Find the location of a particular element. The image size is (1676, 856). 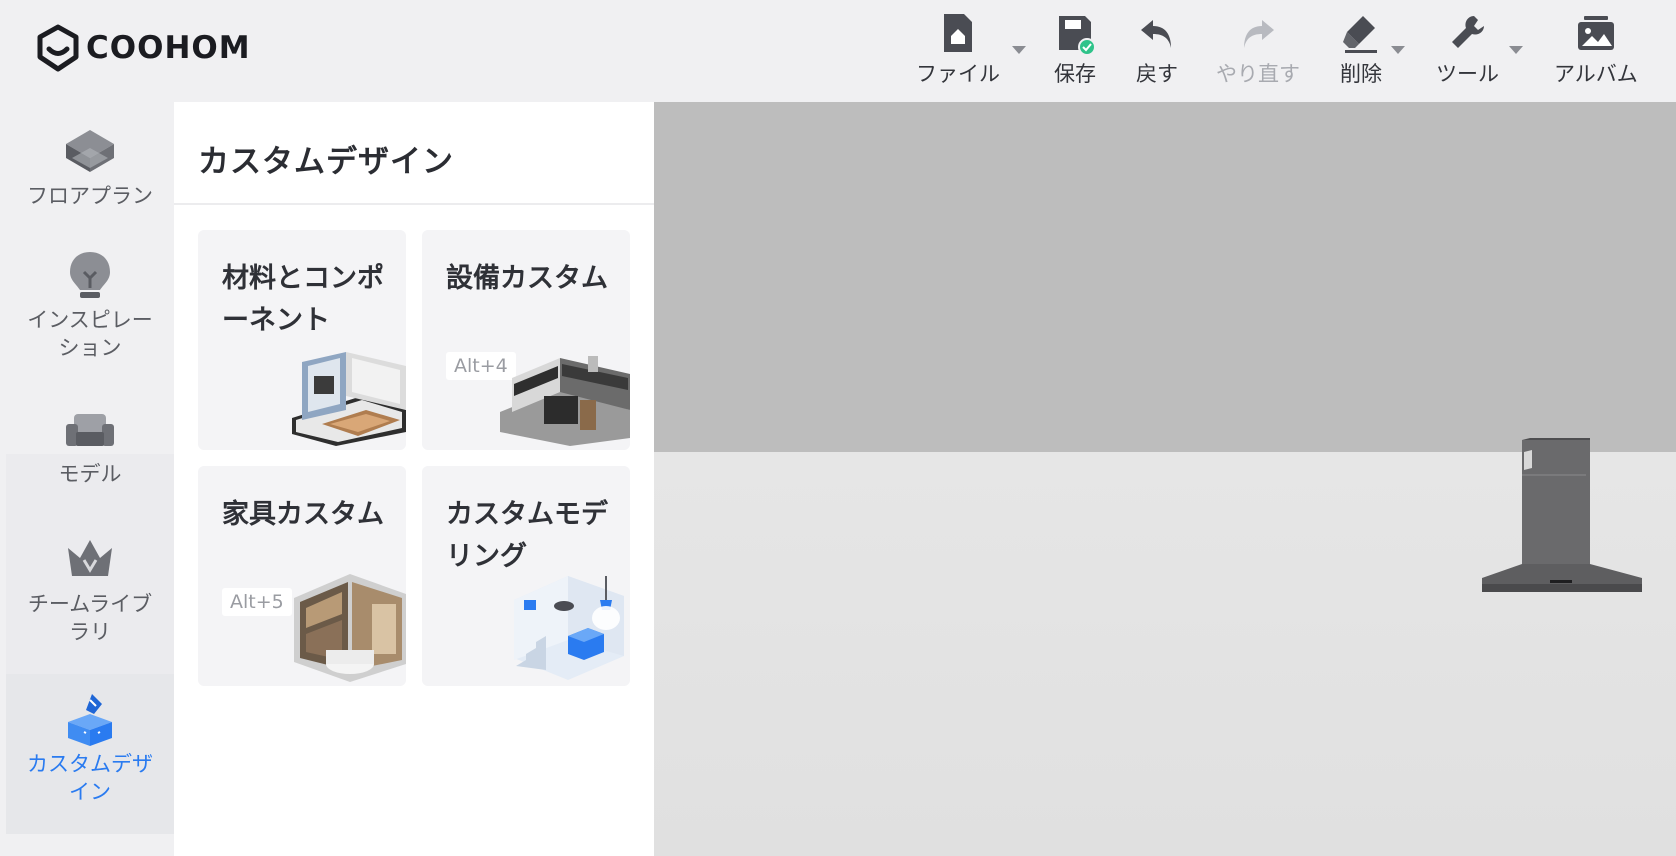

delete-button: 削除 is located at coordinates (1361, 50).